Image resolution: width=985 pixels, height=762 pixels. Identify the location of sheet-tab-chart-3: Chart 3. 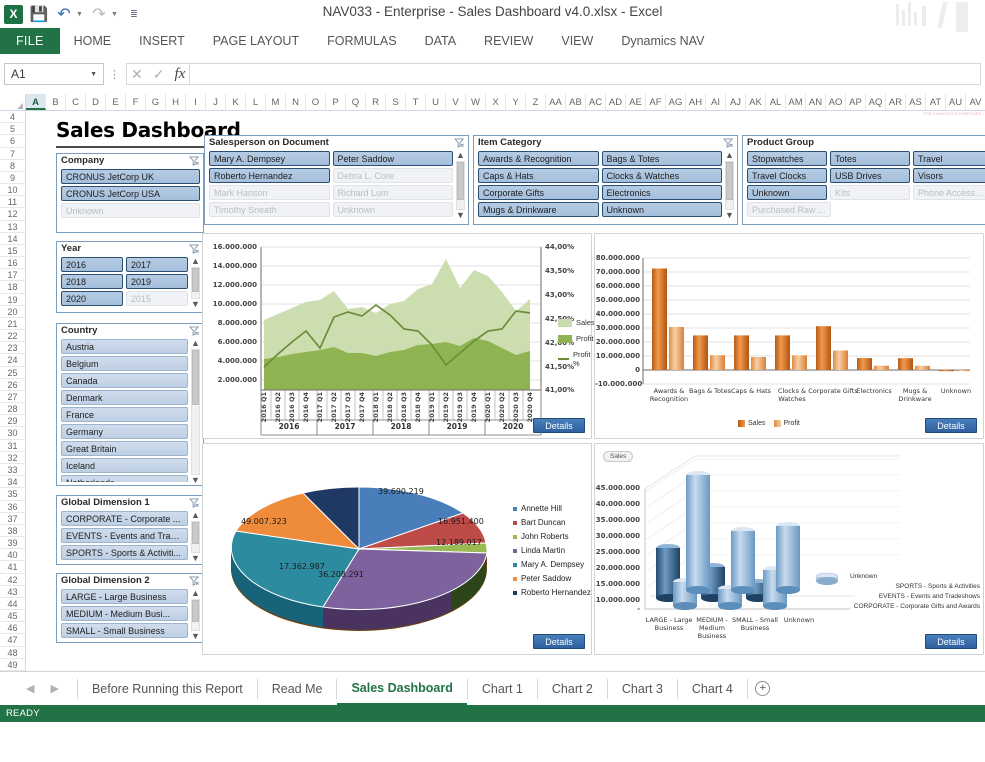
(642, 688).